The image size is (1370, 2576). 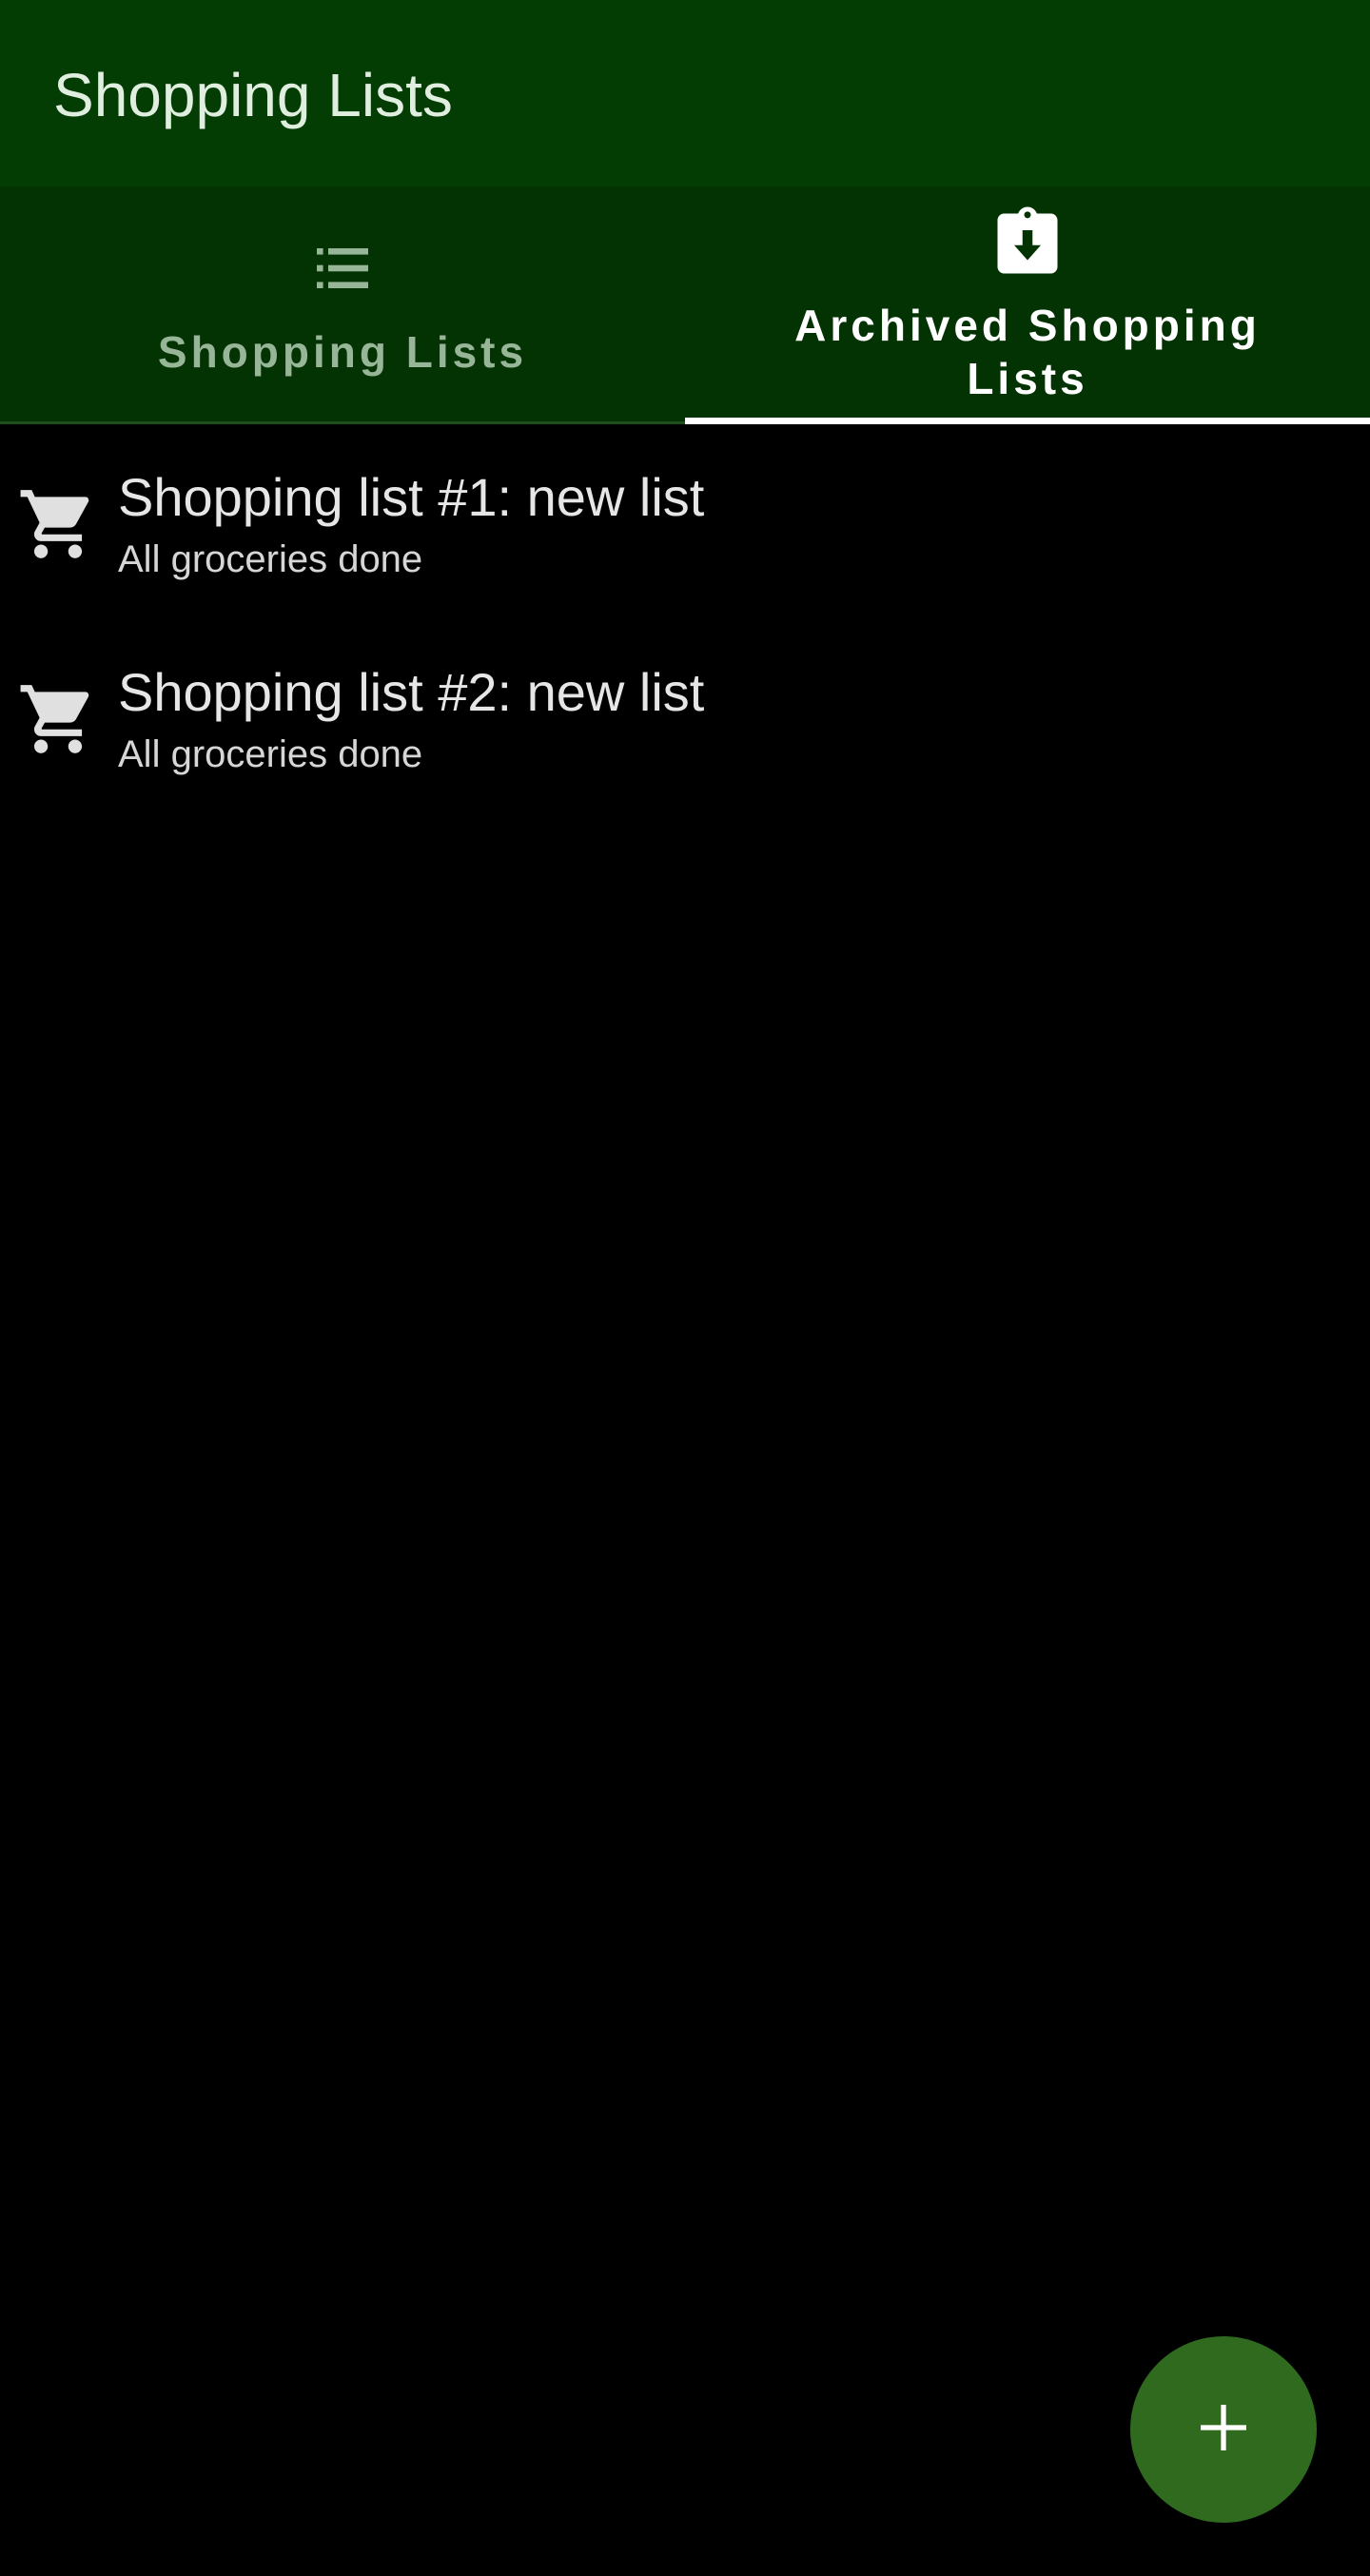 I want to click on add-list-button, so click(x=1223, y=2430).